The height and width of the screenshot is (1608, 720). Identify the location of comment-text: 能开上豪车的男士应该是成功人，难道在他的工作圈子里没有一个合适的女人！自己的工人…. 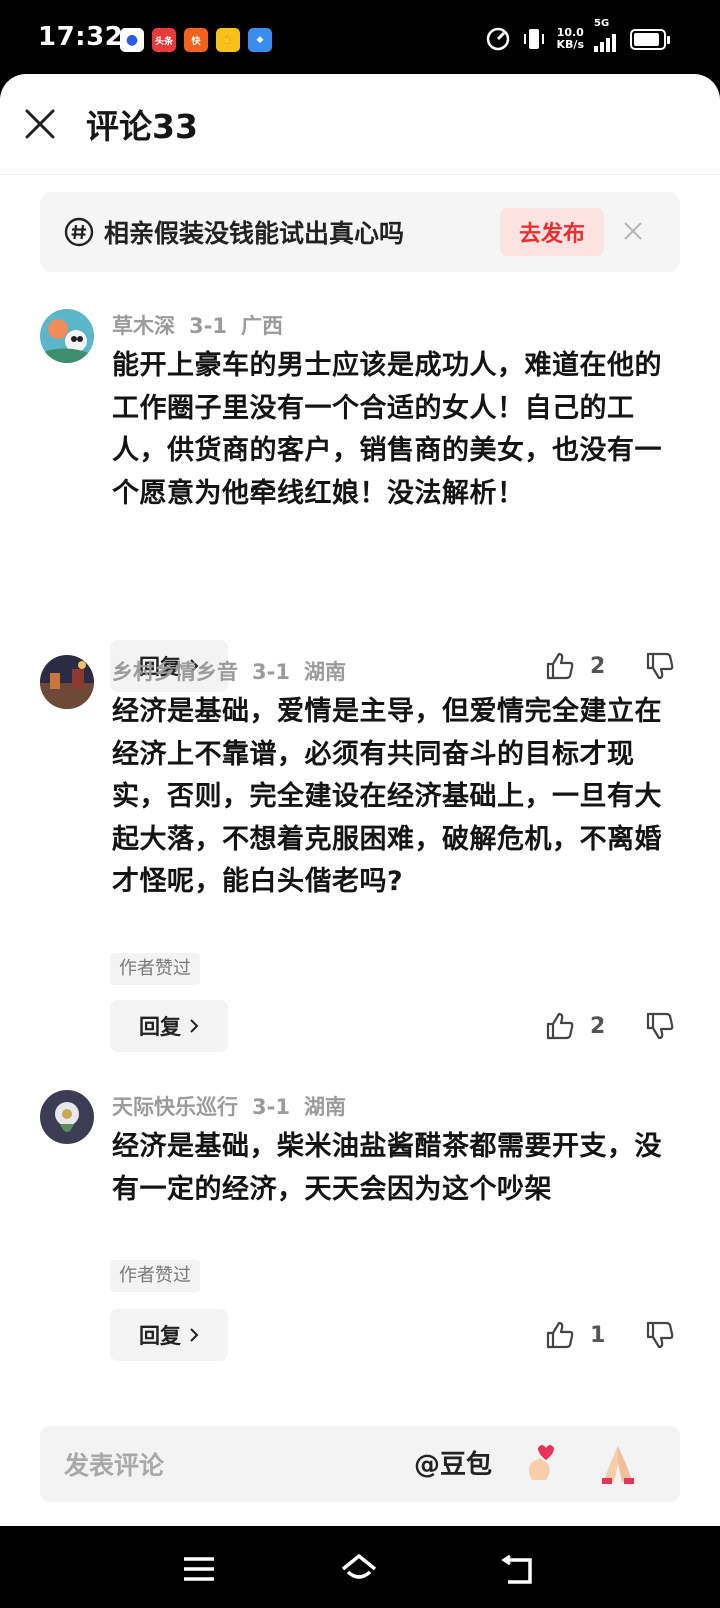
(387, 429).